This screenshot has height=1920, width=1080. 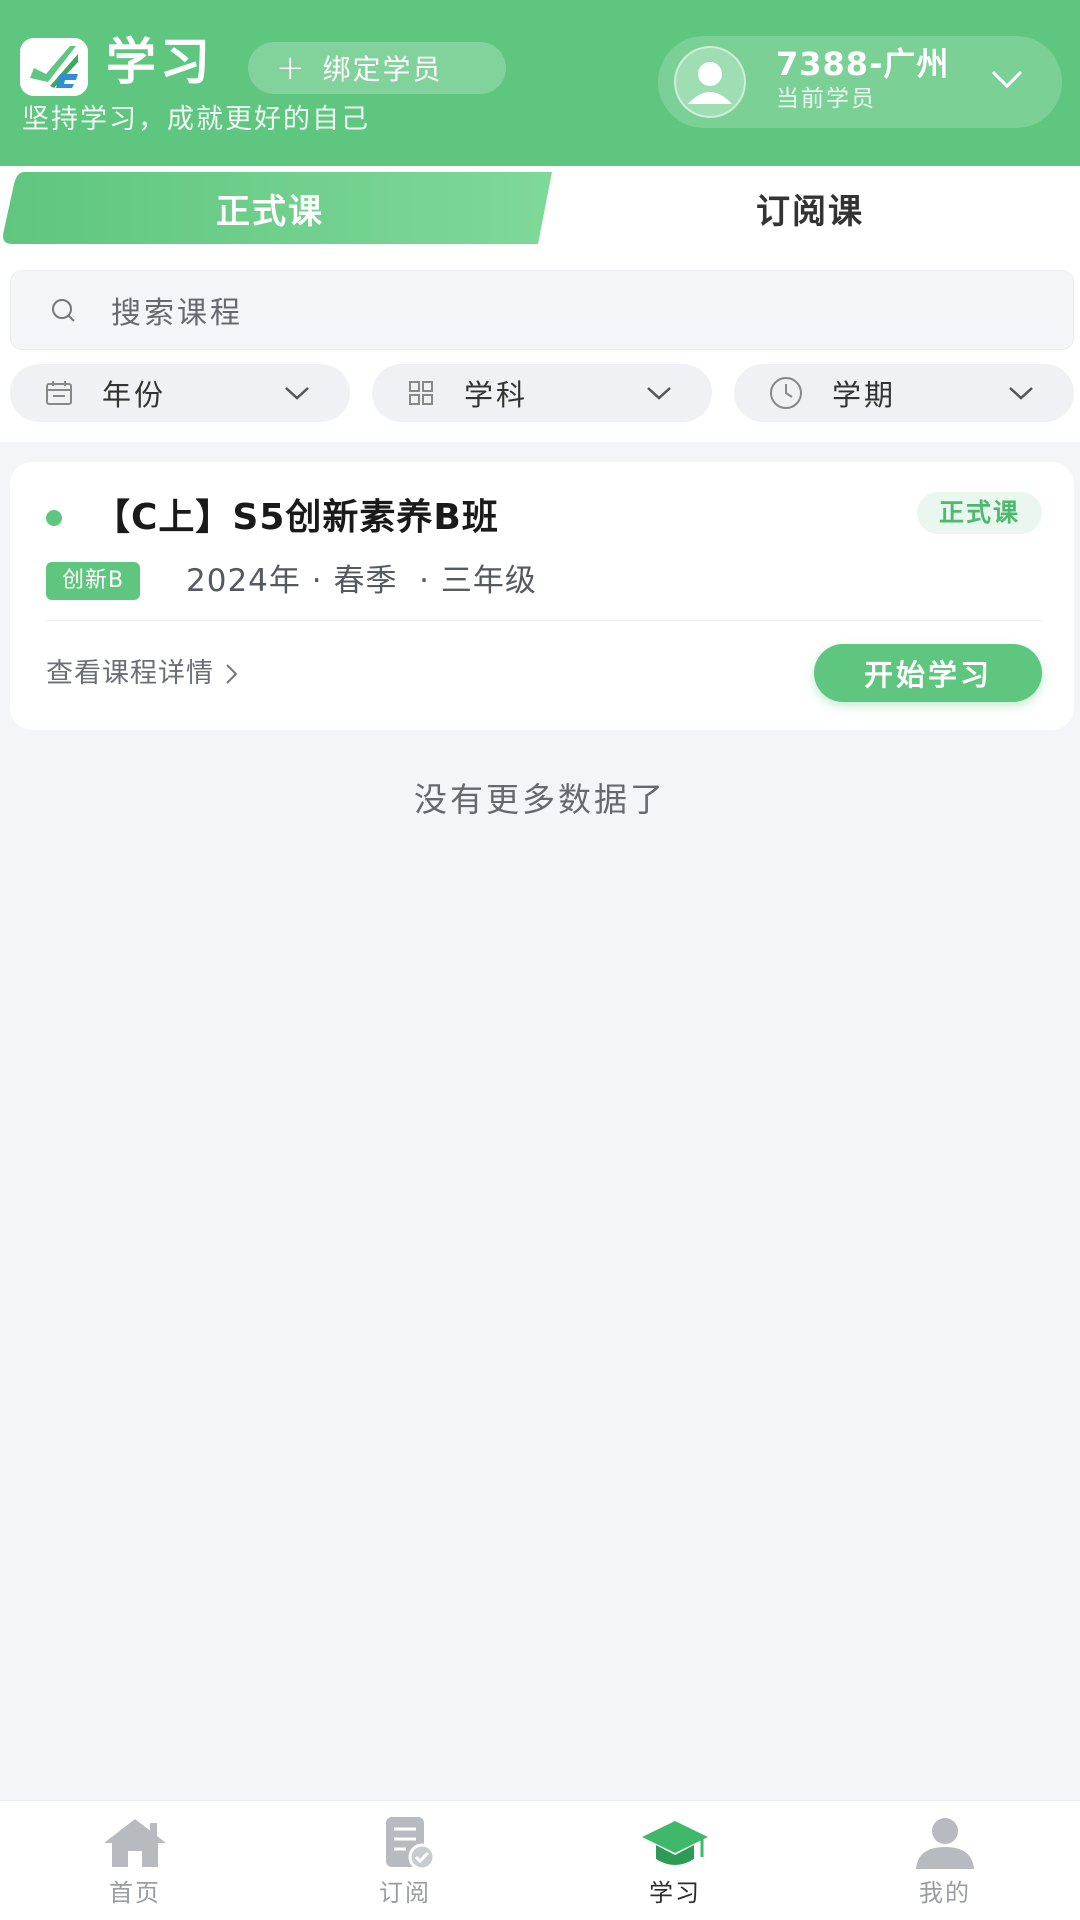 I want to click on person-icon, so click(x=710, y=83).